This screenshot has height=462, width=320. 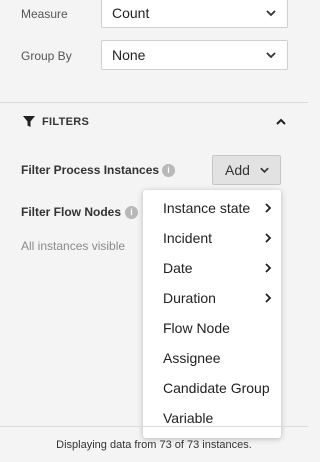 What do you see at coordinates (29, 121) in the screenshot?
I see `funnel-icon` at bounding box center [29, 121].